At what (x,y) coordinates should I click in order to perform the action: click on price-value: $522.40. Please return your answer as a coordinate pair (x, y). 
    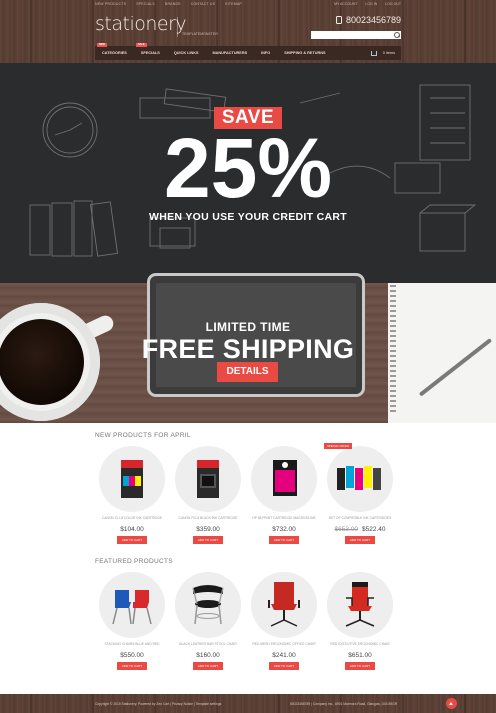
    Looking at the image, I should click on (374, 529).